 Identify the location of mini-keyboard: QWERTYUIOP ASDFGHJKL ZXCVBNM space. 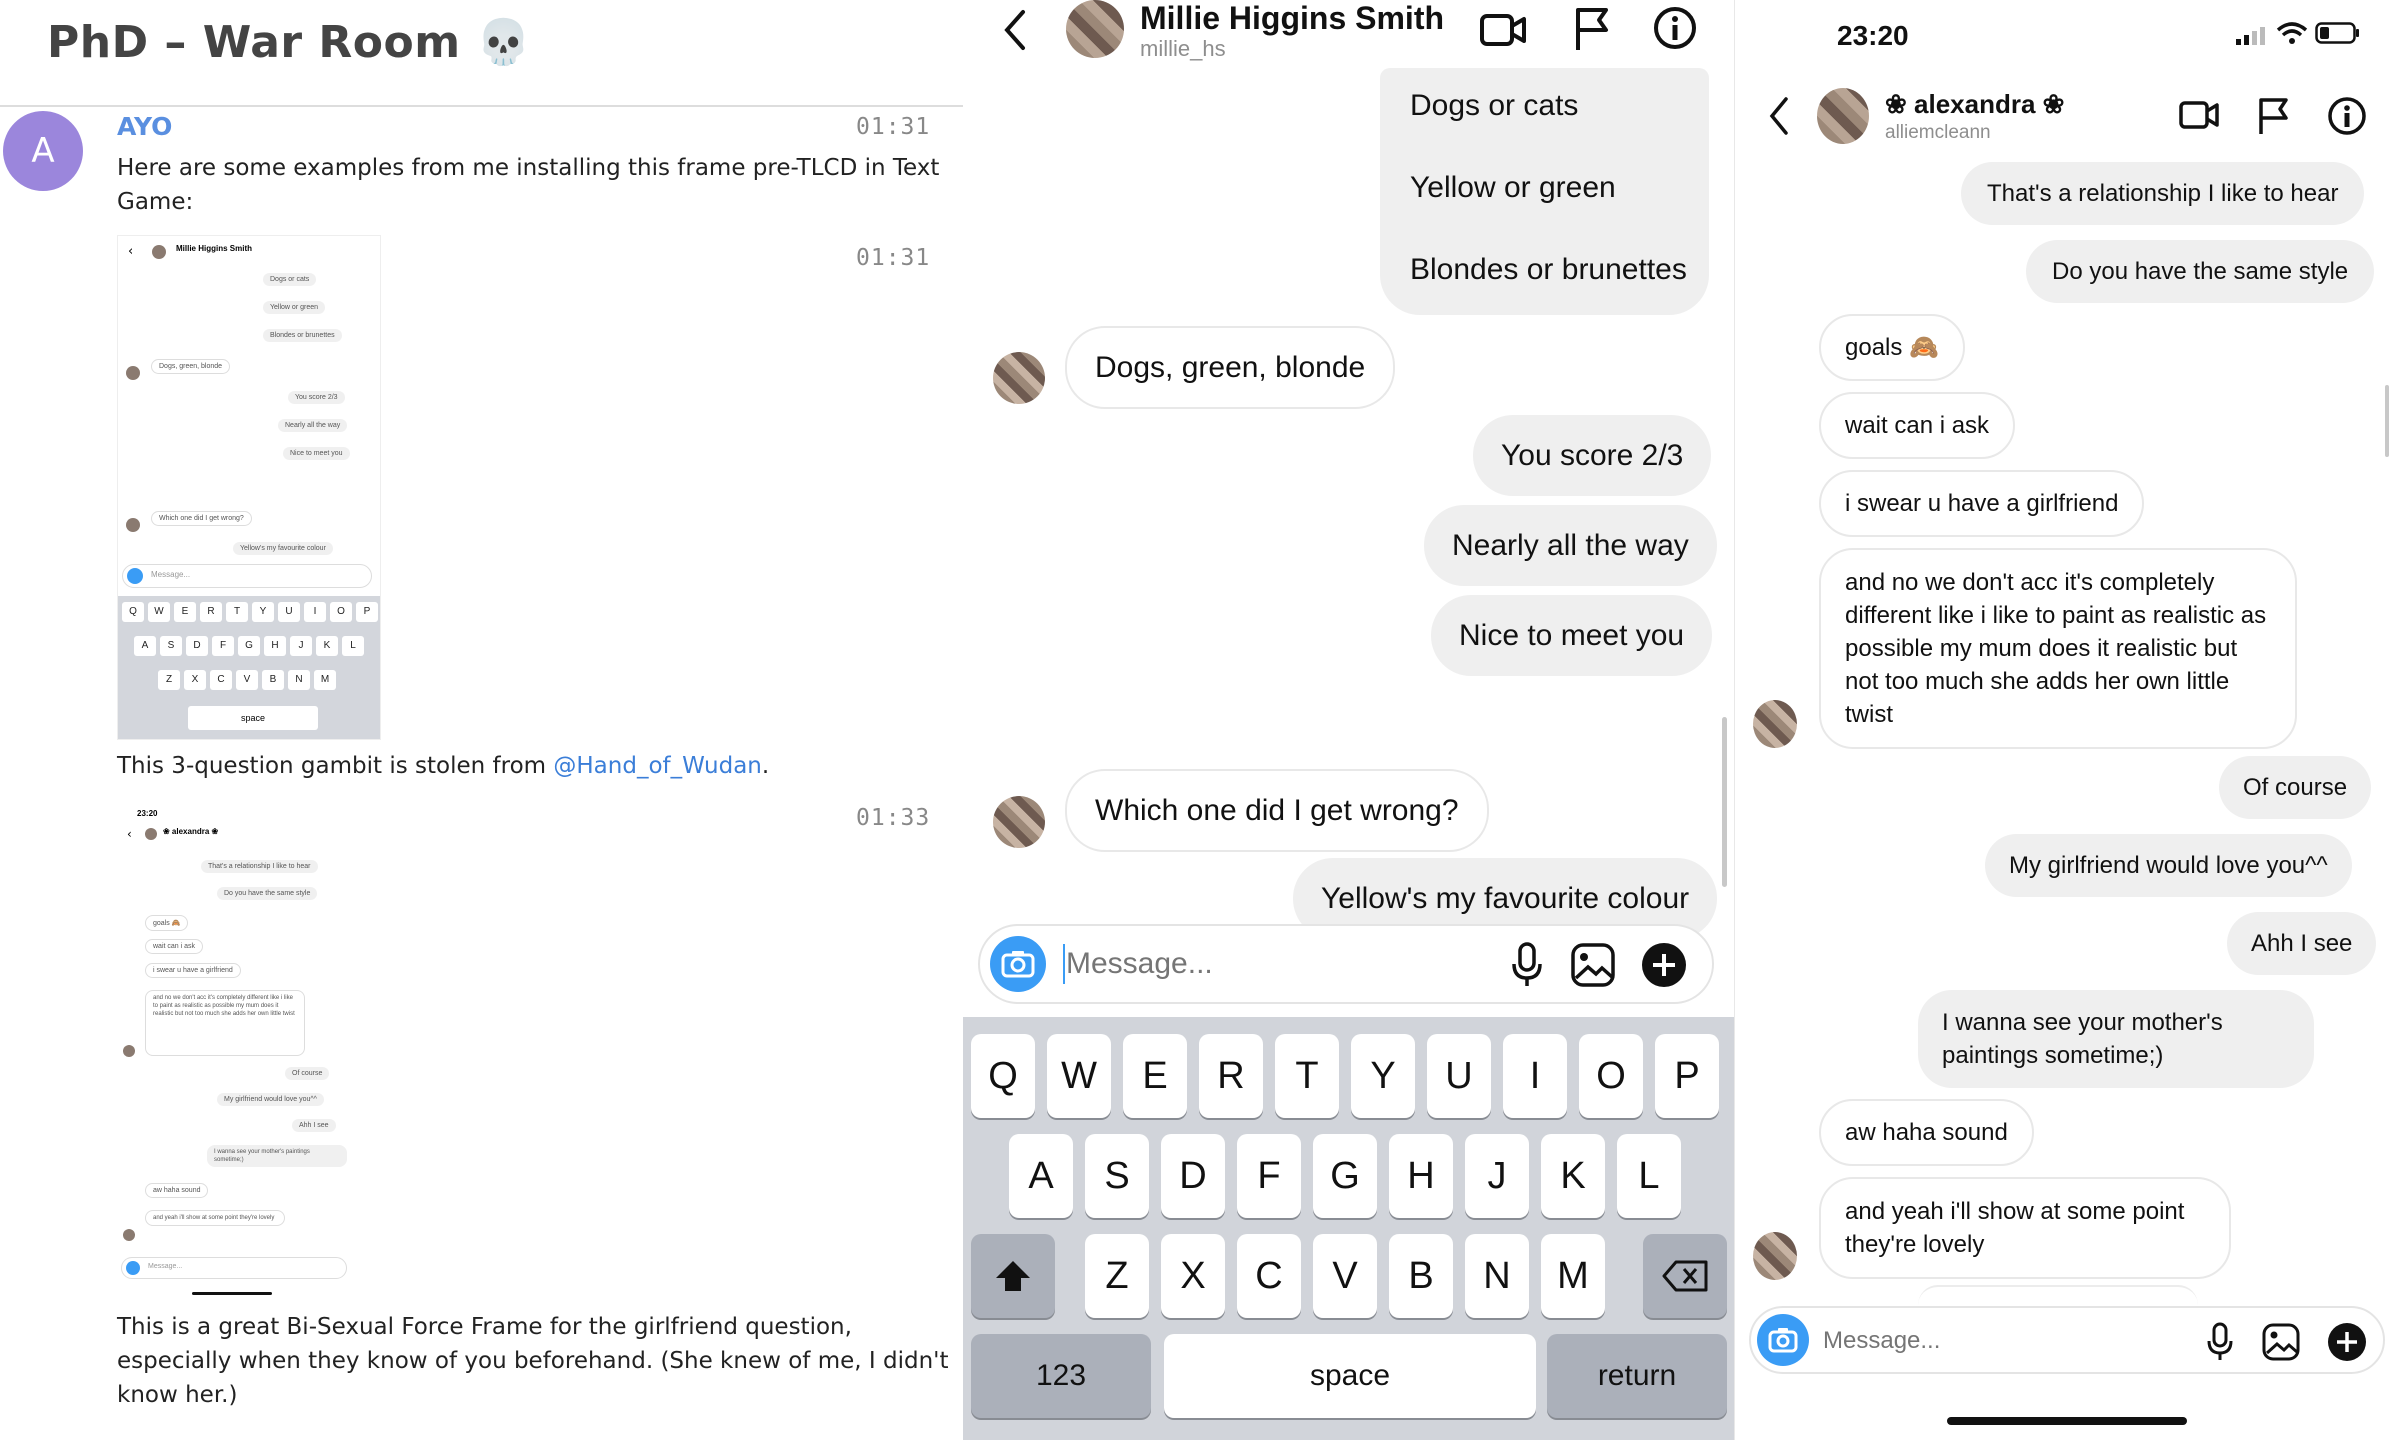
(249, 667).